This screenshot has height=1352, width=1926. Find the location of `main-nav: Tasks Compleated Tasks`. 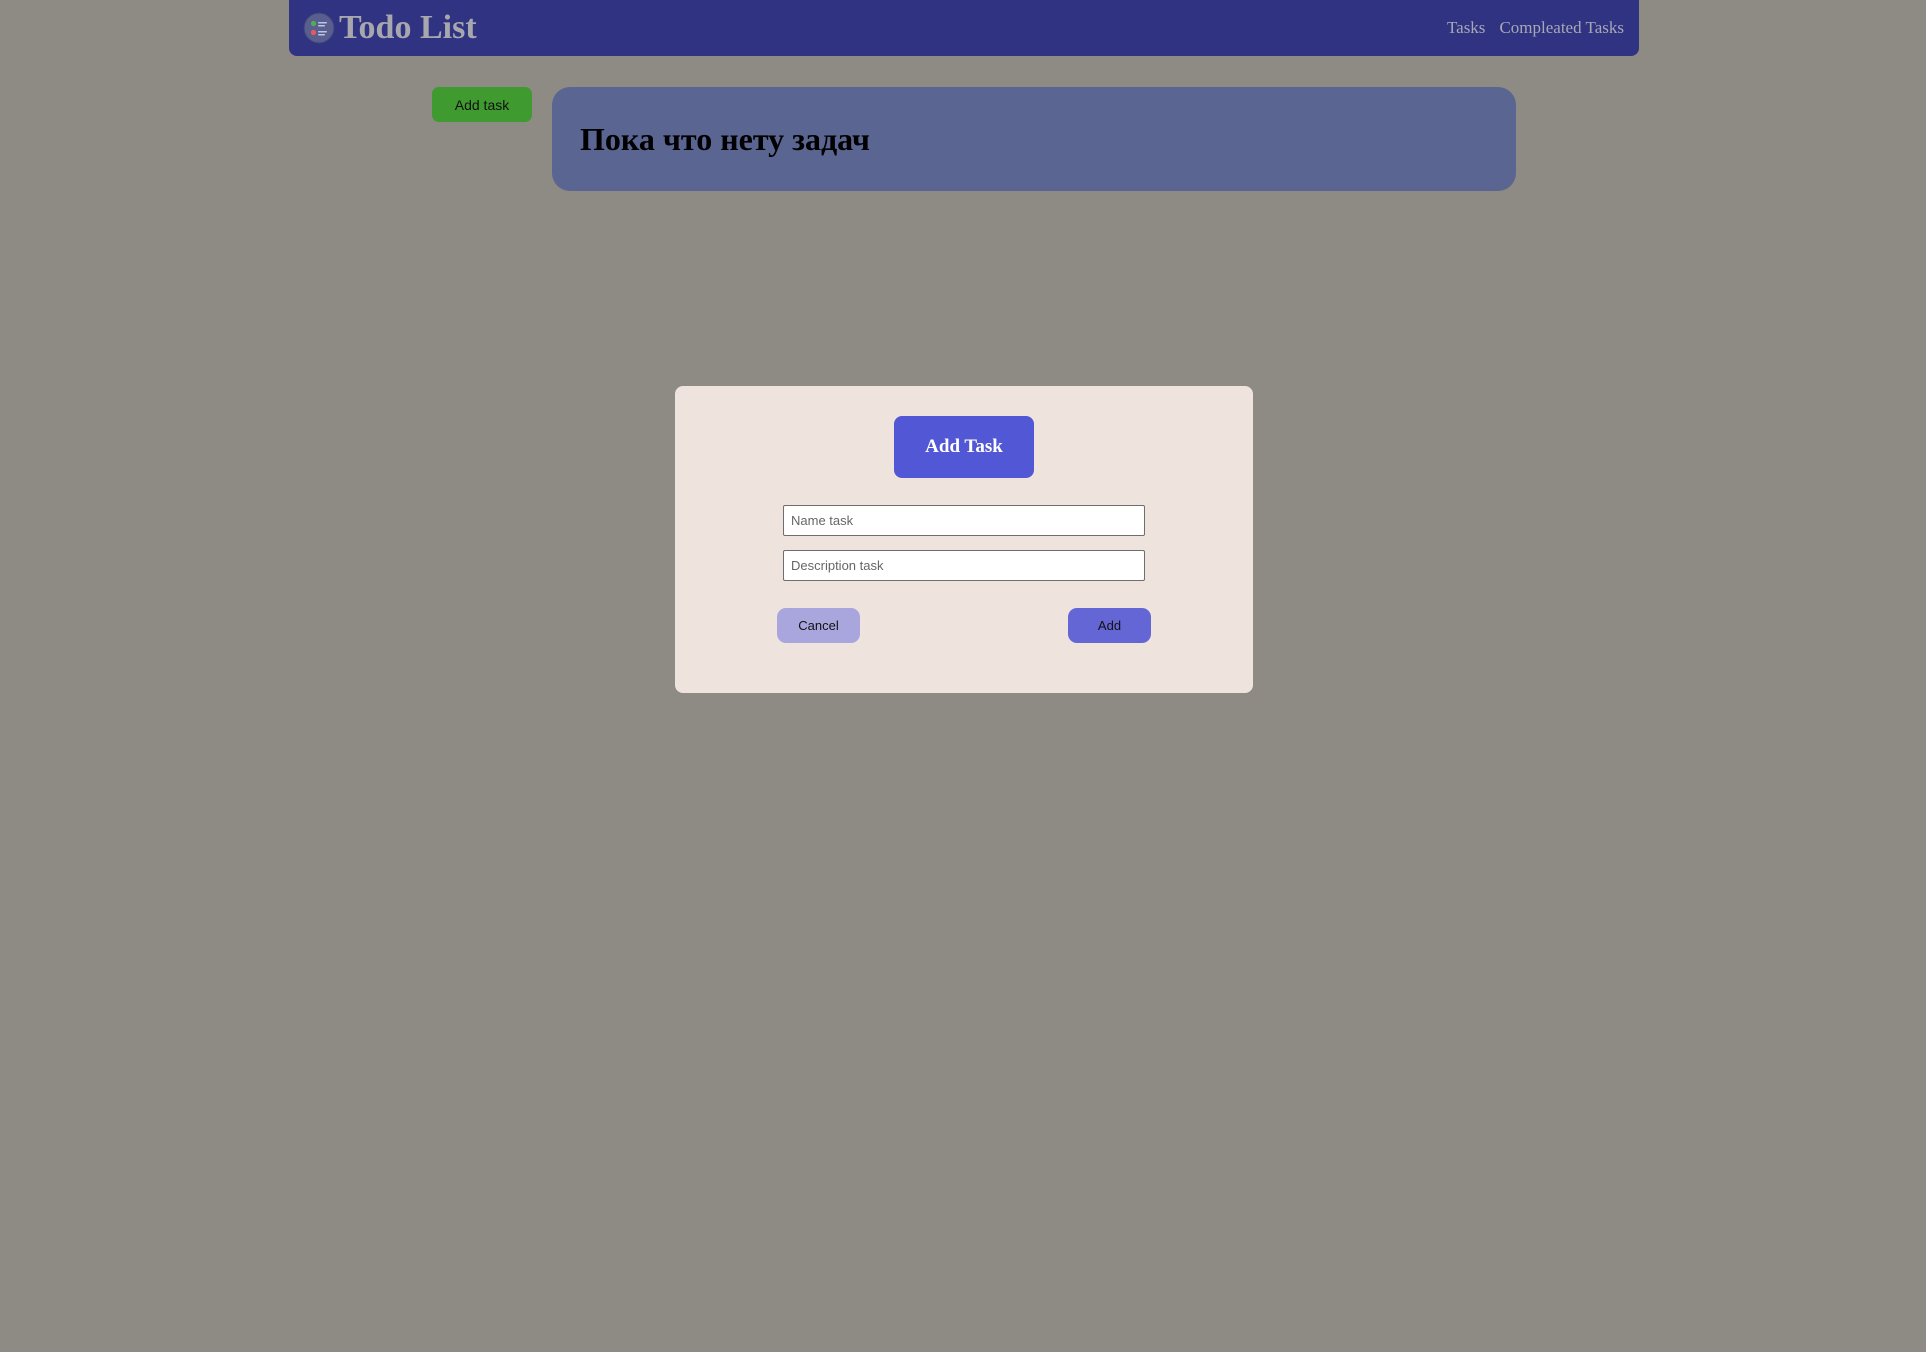

main-nav: Tasks Compleated Tasks is located at coordinates (1535, 28).